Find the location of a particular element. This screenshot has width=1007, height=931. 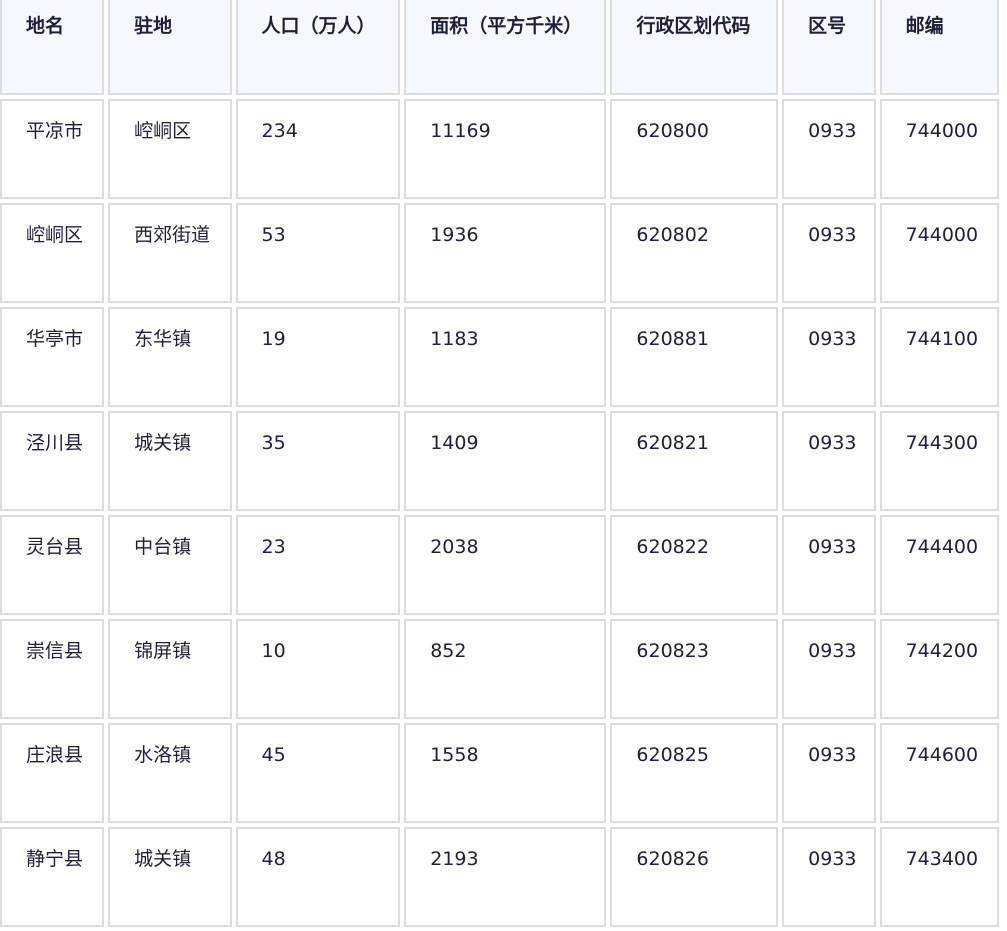

cell-postcode: 743400 is located at coordinates (939, 877).